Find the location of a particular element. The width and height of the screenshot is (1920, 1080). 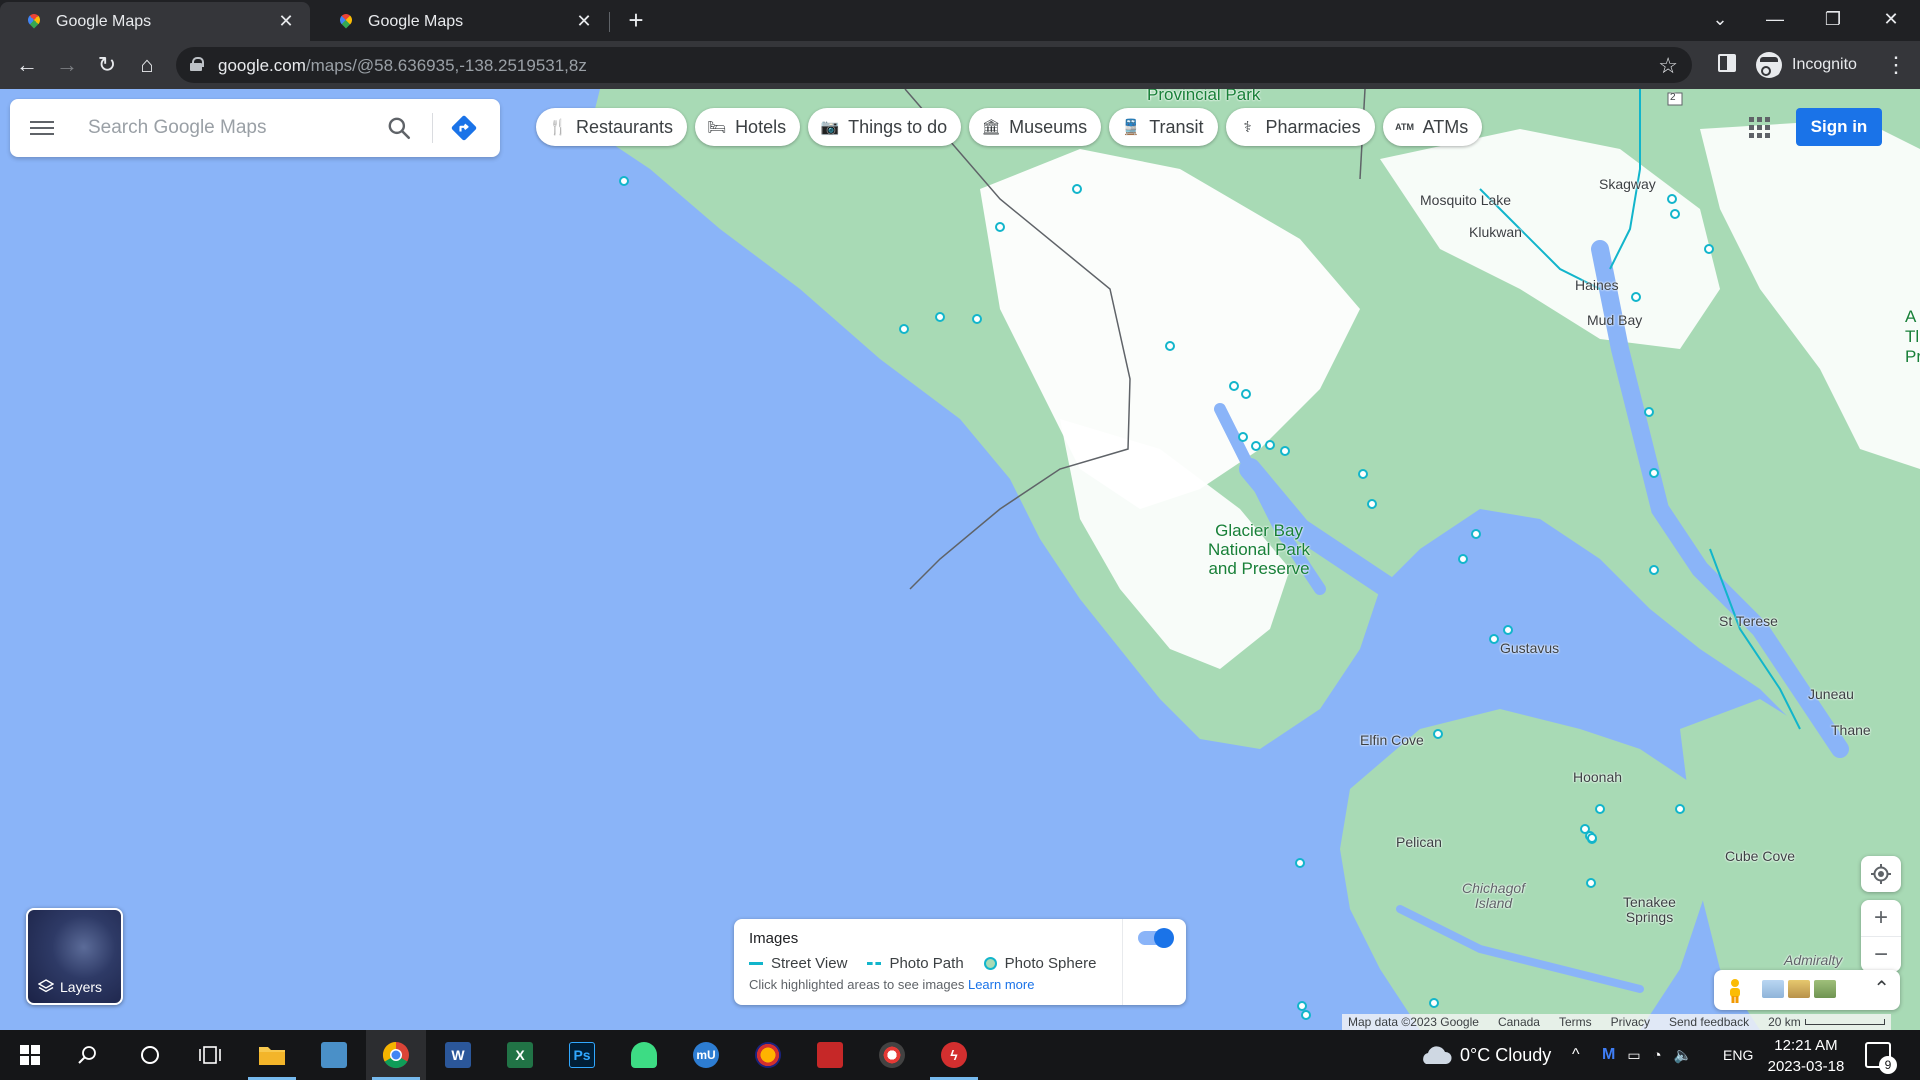

chichagof-island-shape is located at coordinates (1530, 869).